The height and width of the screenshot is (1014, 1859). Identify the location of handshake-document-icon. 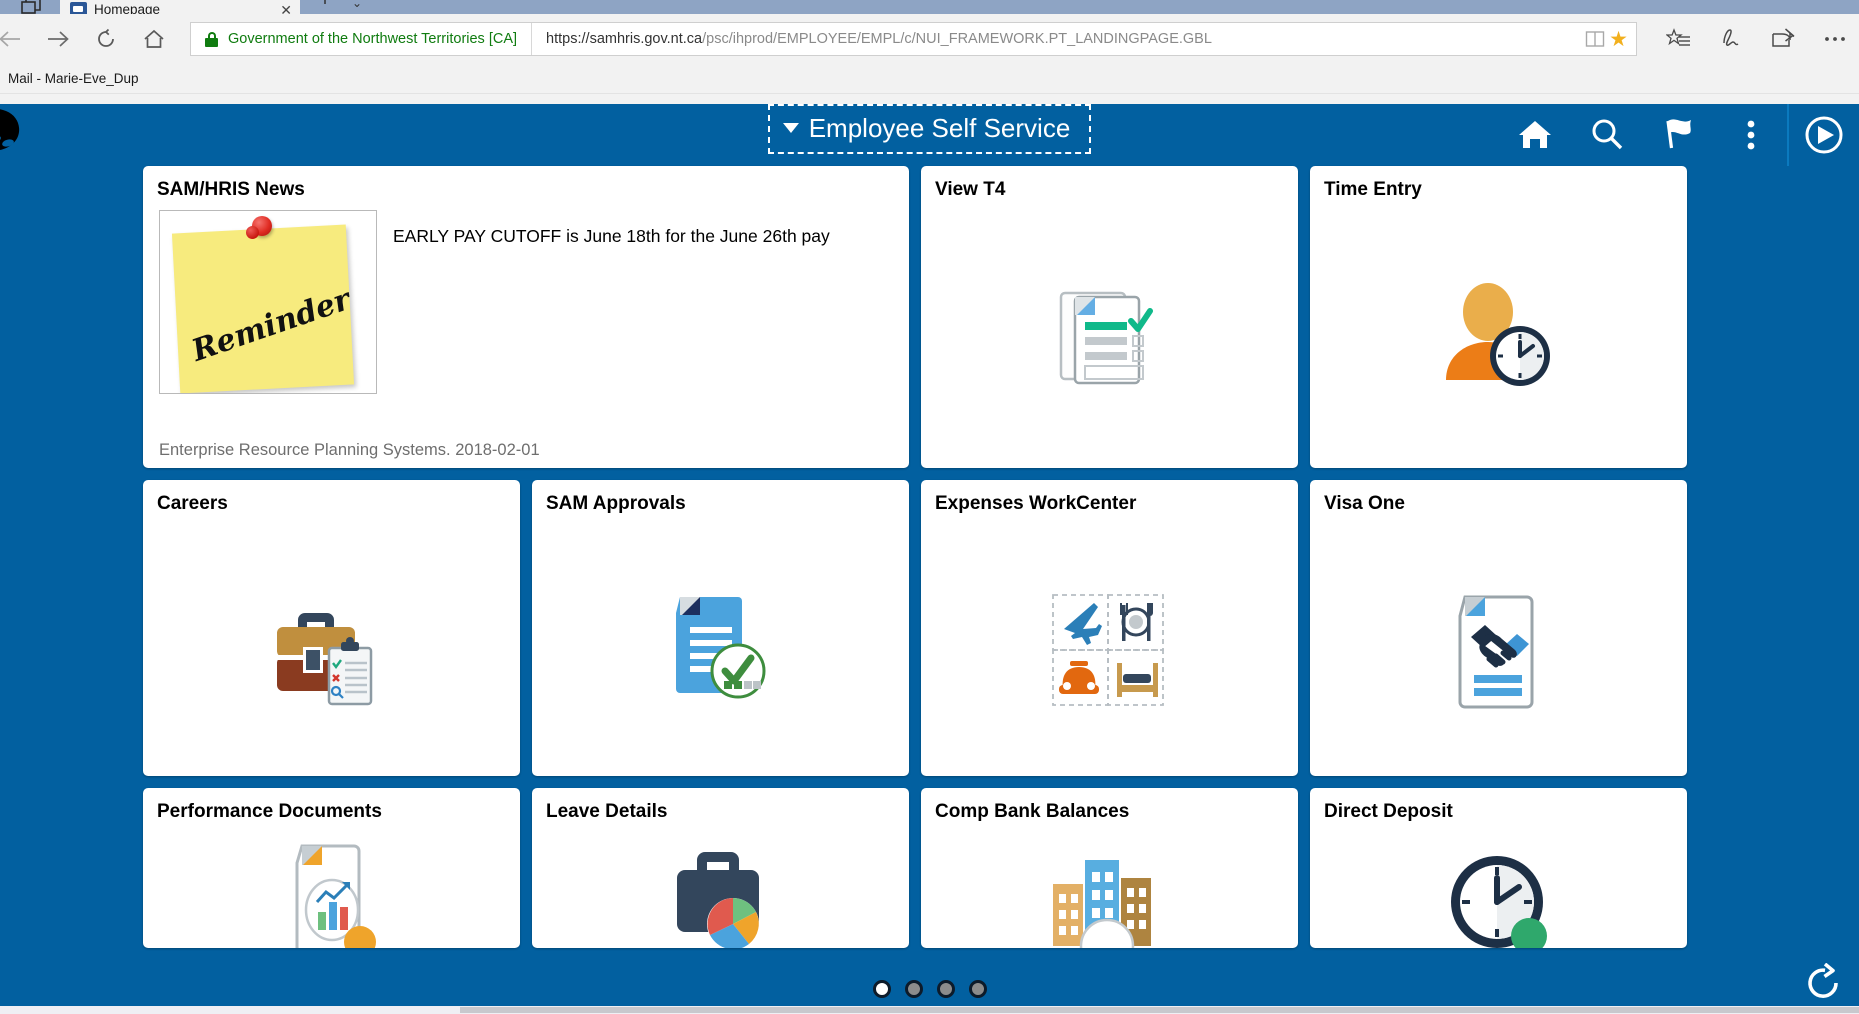
(1495, 651).